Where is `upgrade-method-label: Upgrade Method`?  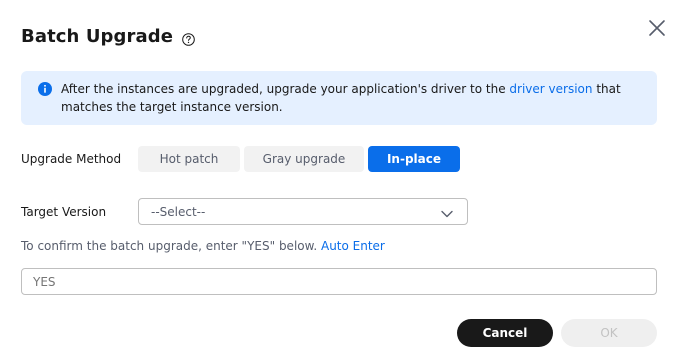
upgrade-method-label: Upgrade Method is located at coordinates (71, 159).